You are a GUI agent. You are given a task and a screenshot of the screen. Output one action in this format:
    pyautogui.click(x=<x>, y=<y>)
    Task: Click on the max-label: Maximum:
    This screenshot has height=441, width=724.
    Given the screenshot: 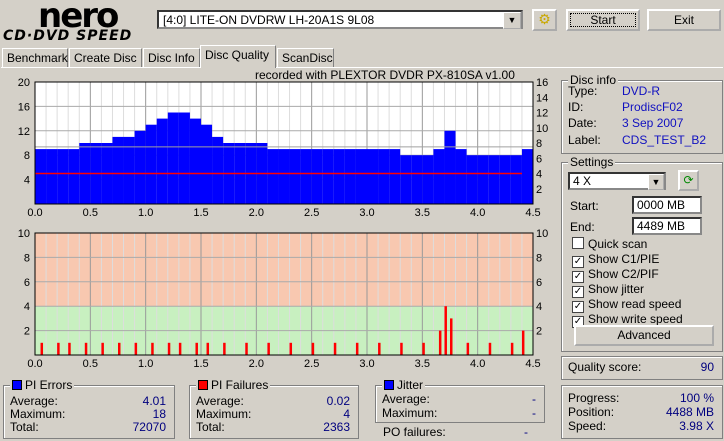 What is the action you would take?
    pyautogui.click(x=410, y=413)
    